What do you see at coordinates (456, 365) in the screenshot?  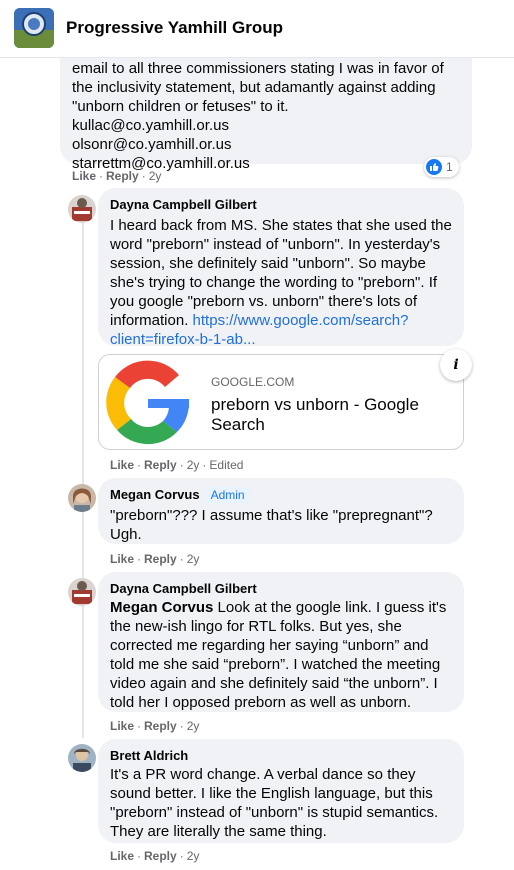 I see `info-icon: i` at bounding box center [456, 365].